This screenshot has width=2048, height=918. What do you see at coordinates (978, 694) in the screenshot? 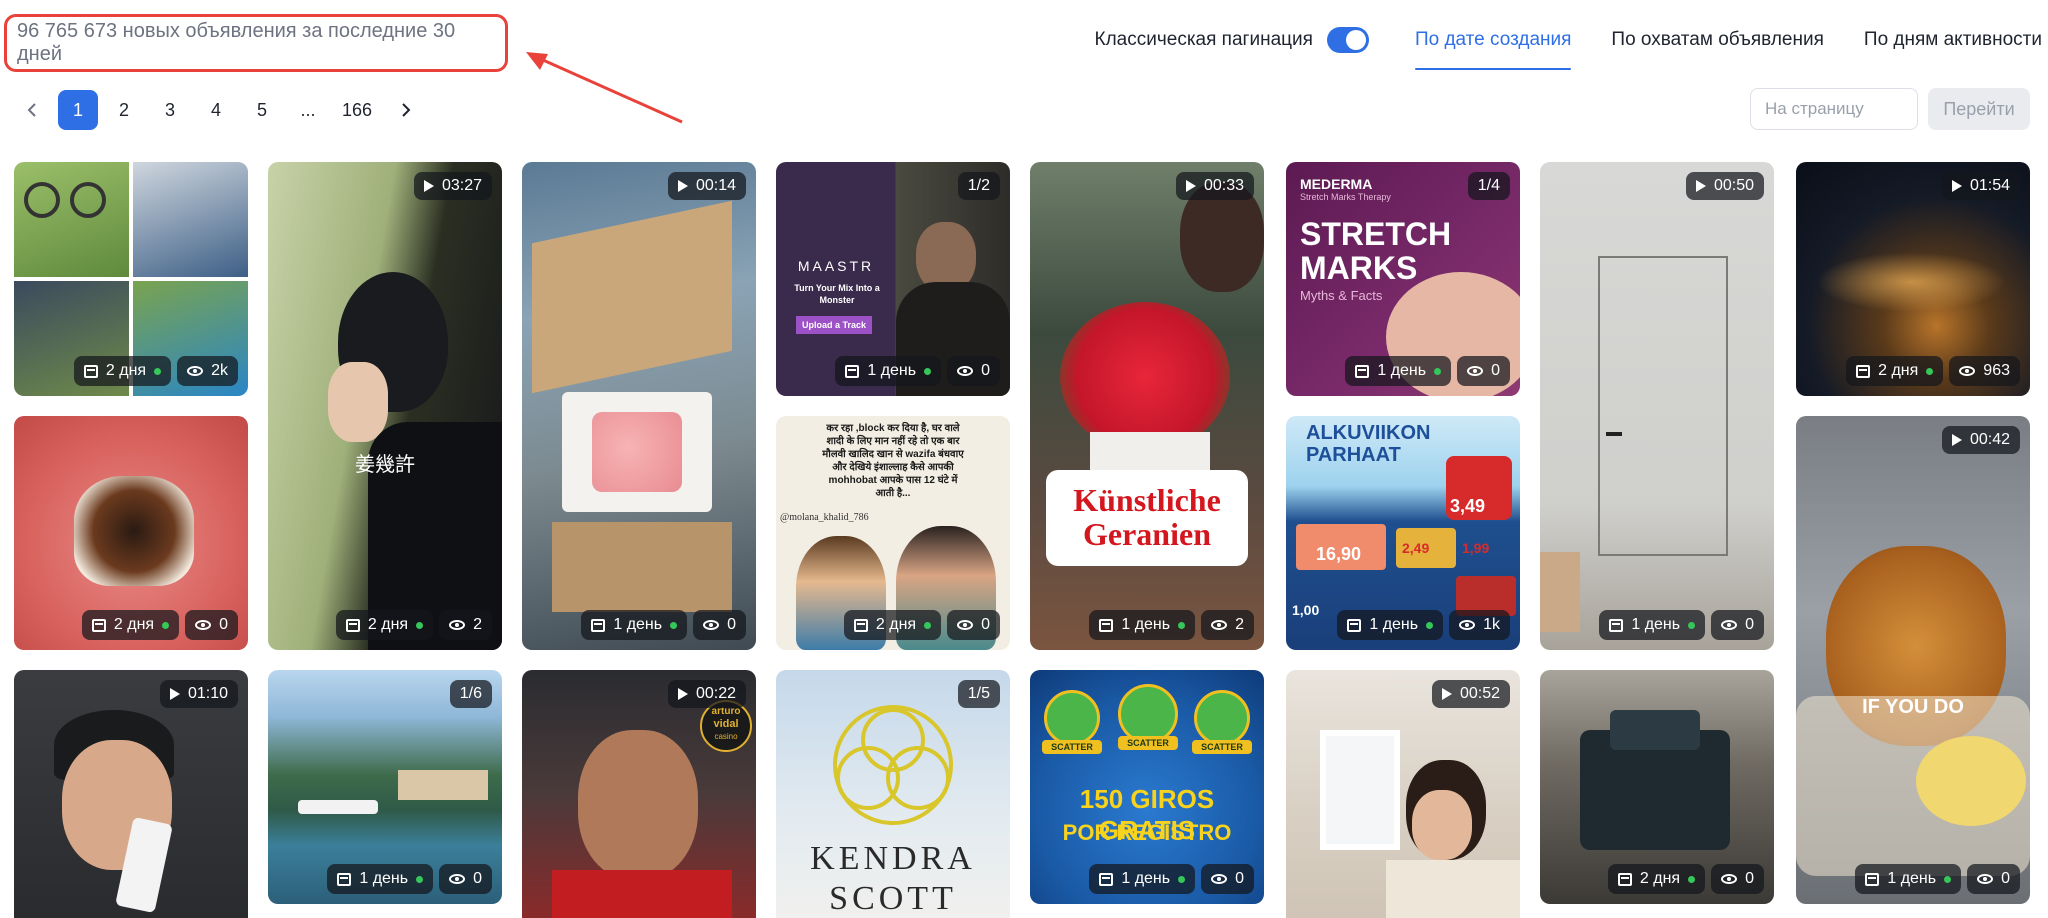
I see `slide-counter-badge: 1/5` at bounding box center [978, 694].